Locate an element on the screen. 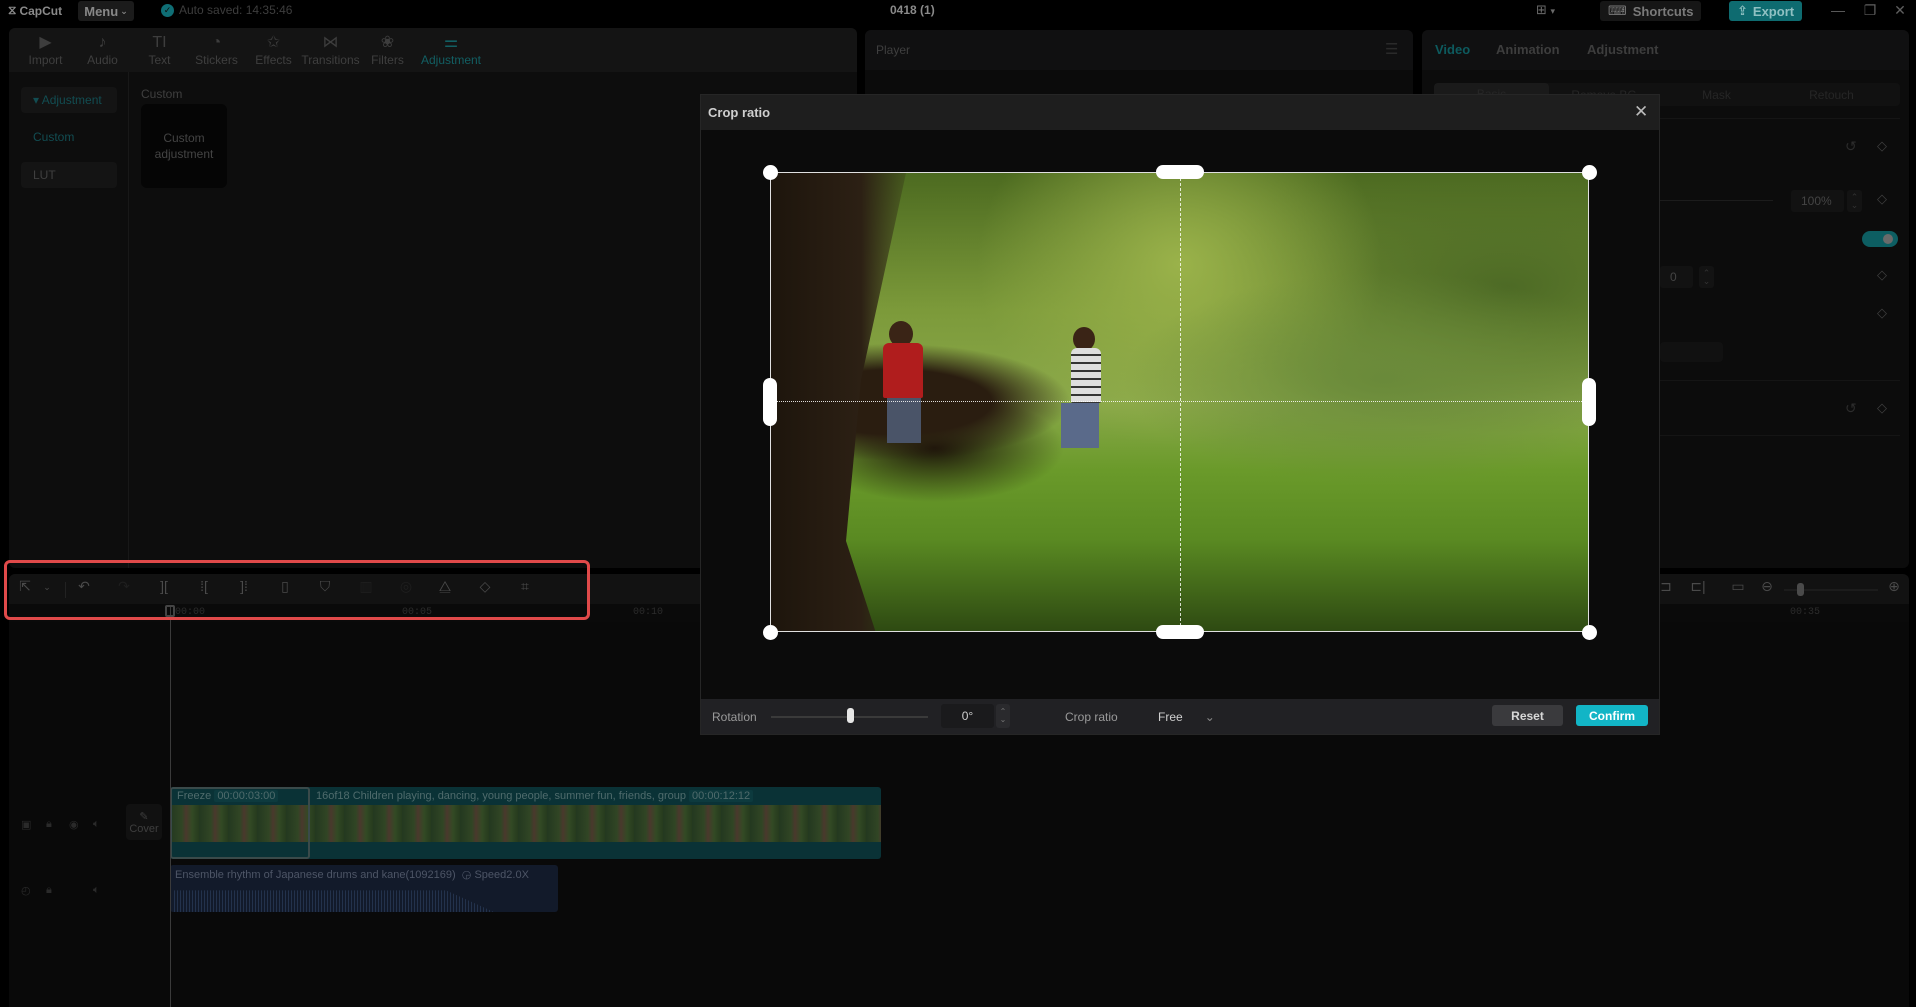 This screenshot has height=1007, width=1916. freeze-segment is located at coordinates (240, 823).